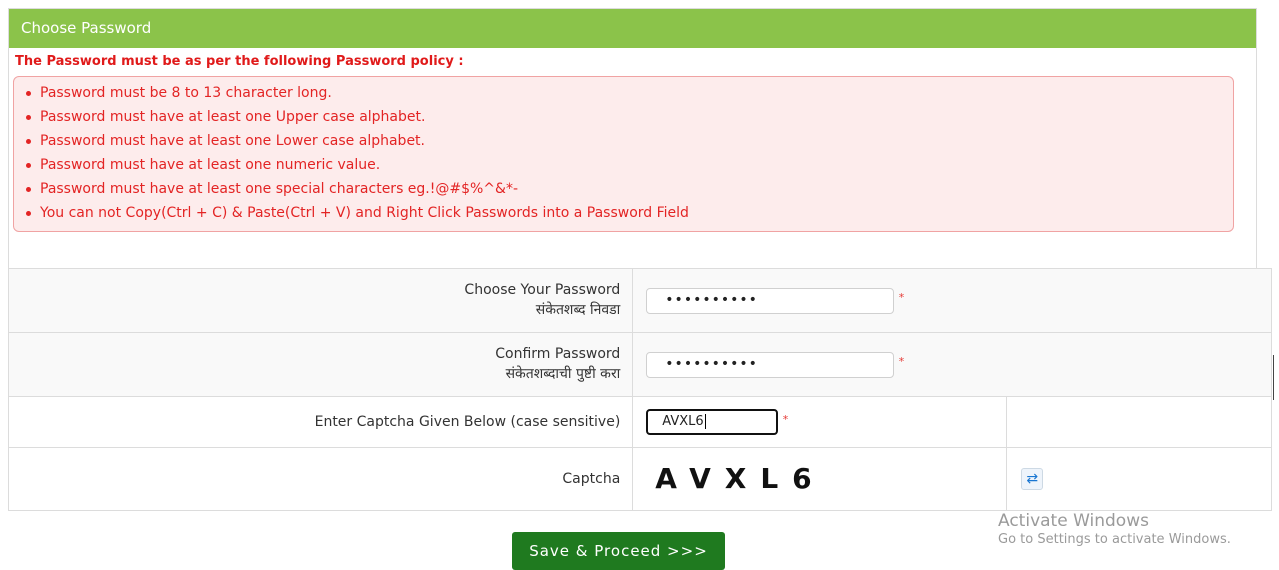 The width and height of the screenshot is (1279, 570). Describe the element at coordinates (711, 299) in the screenshot. I see `choose-password-value: ••••••••••` at that location.